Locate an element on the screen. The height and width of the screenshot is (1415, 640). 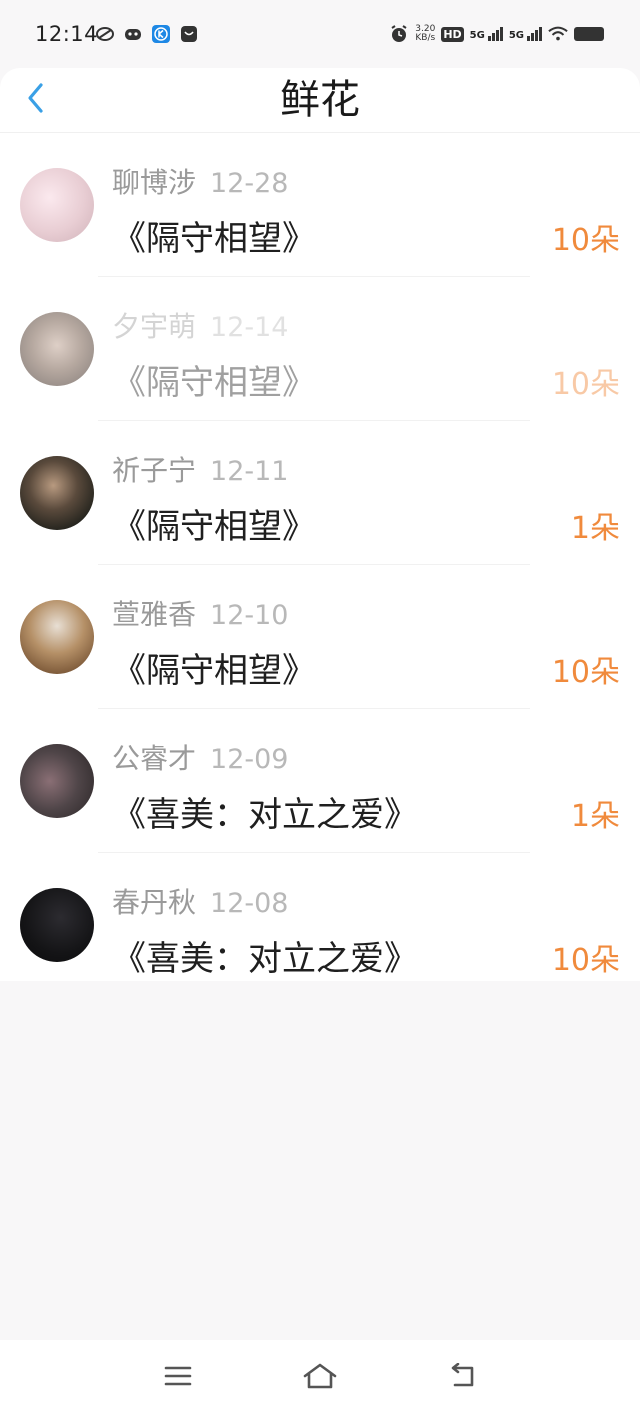
status-right-icons: 3.20 KB/s HD 5G 5G is located at coordinates (496, 34).